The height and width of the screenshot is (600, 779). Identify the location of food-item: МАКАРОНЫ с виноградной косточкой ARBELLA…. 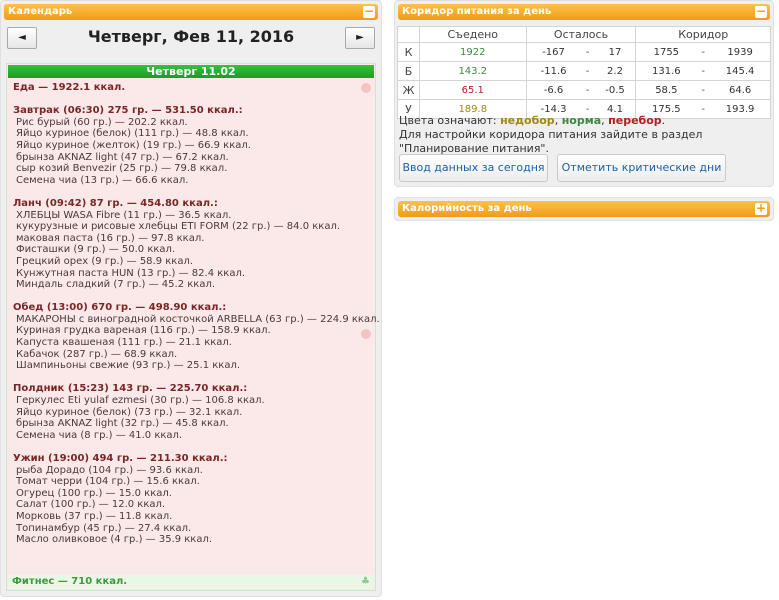
(196, 320).